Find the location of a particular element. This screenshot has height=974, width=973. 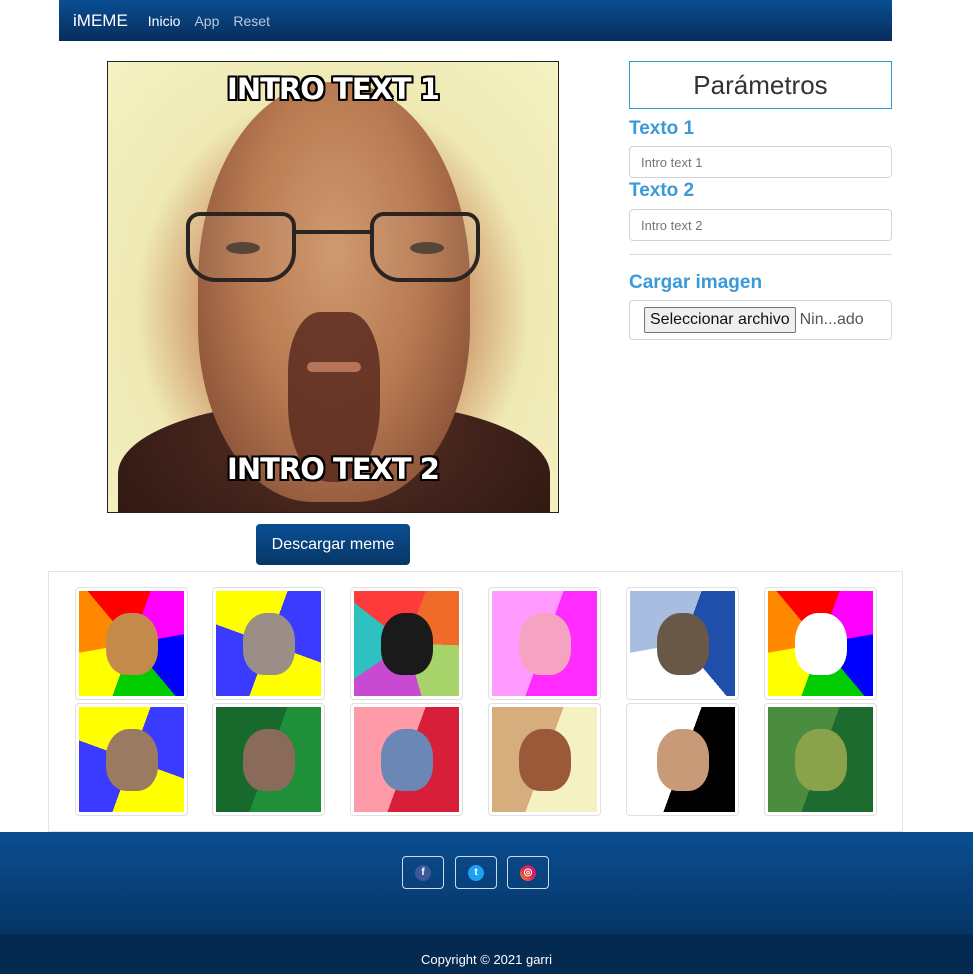

twitter-icon: t is located at coordinates (476, 872).